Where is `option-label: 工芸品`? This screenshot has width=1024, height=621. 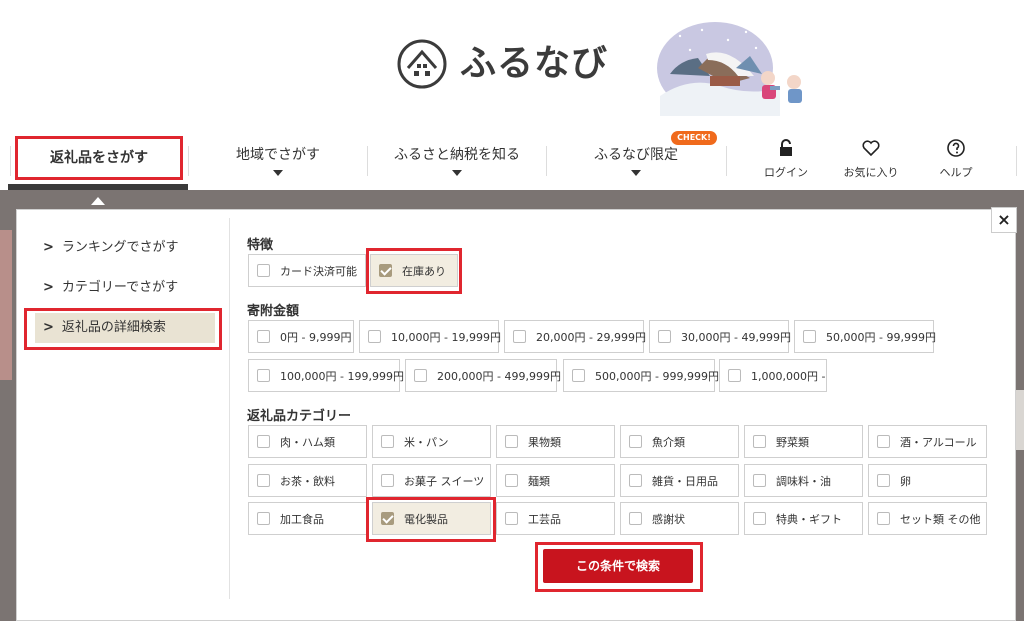
option-label: 工芸品 is located at coordinates (544, 519).